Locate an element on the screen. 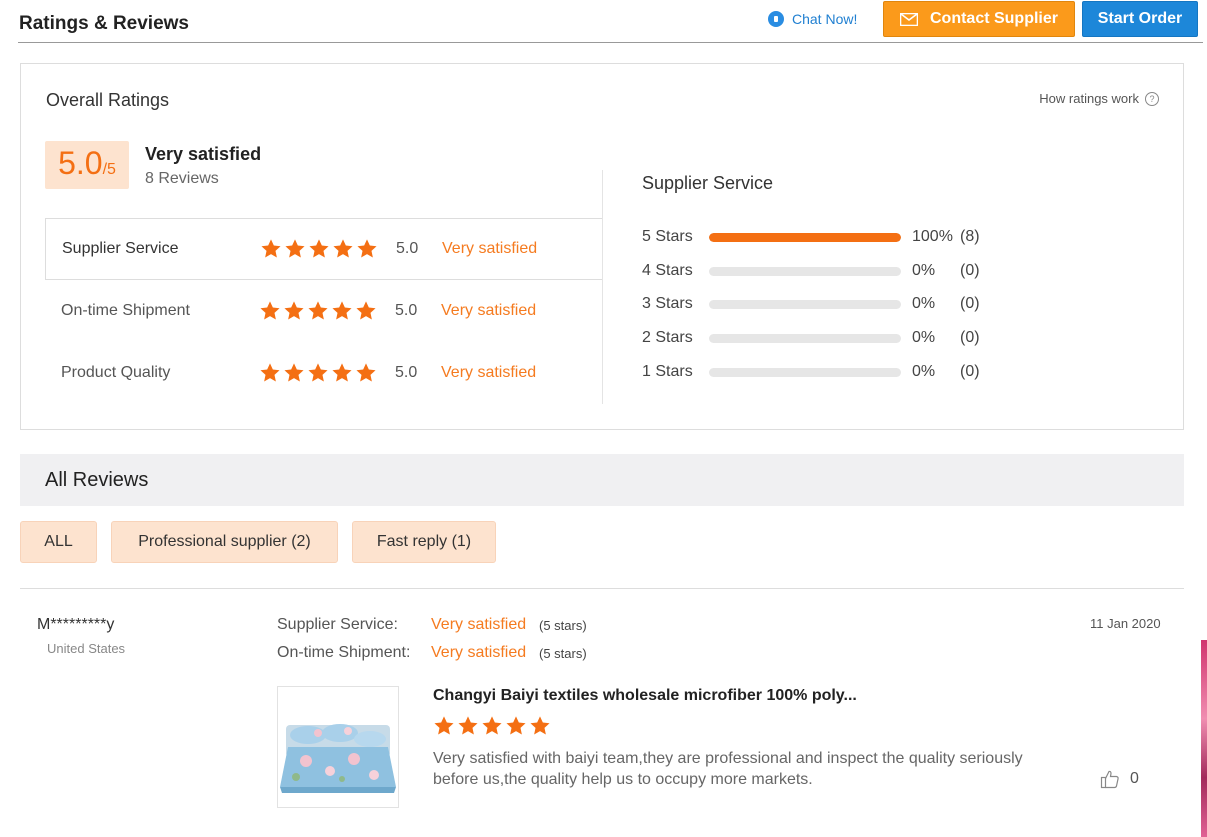  category-name: Product Quality is located at coordinates (116, 372).